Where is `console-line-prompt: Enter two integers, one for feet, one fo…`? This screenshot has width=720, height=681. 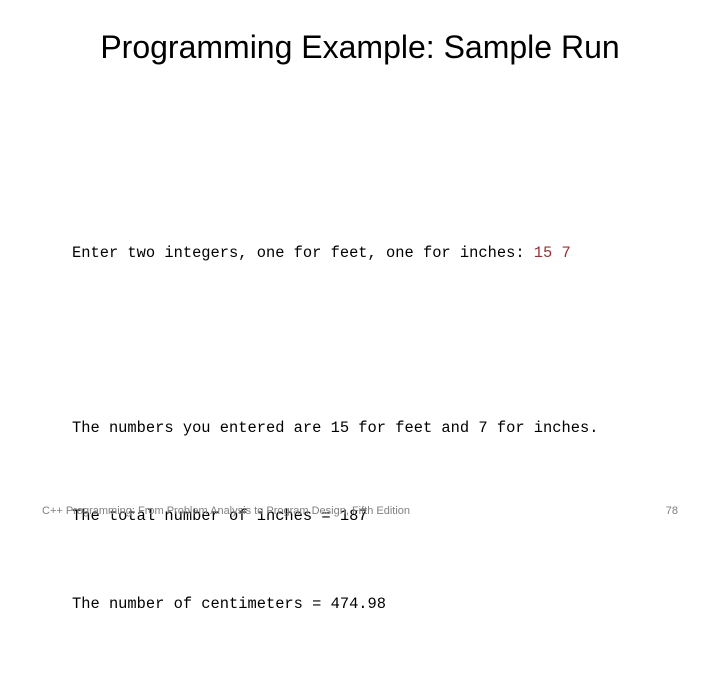 console-line-prompt: Enter two integers, one for feet, one fo… is located at coordinates (392, 253).